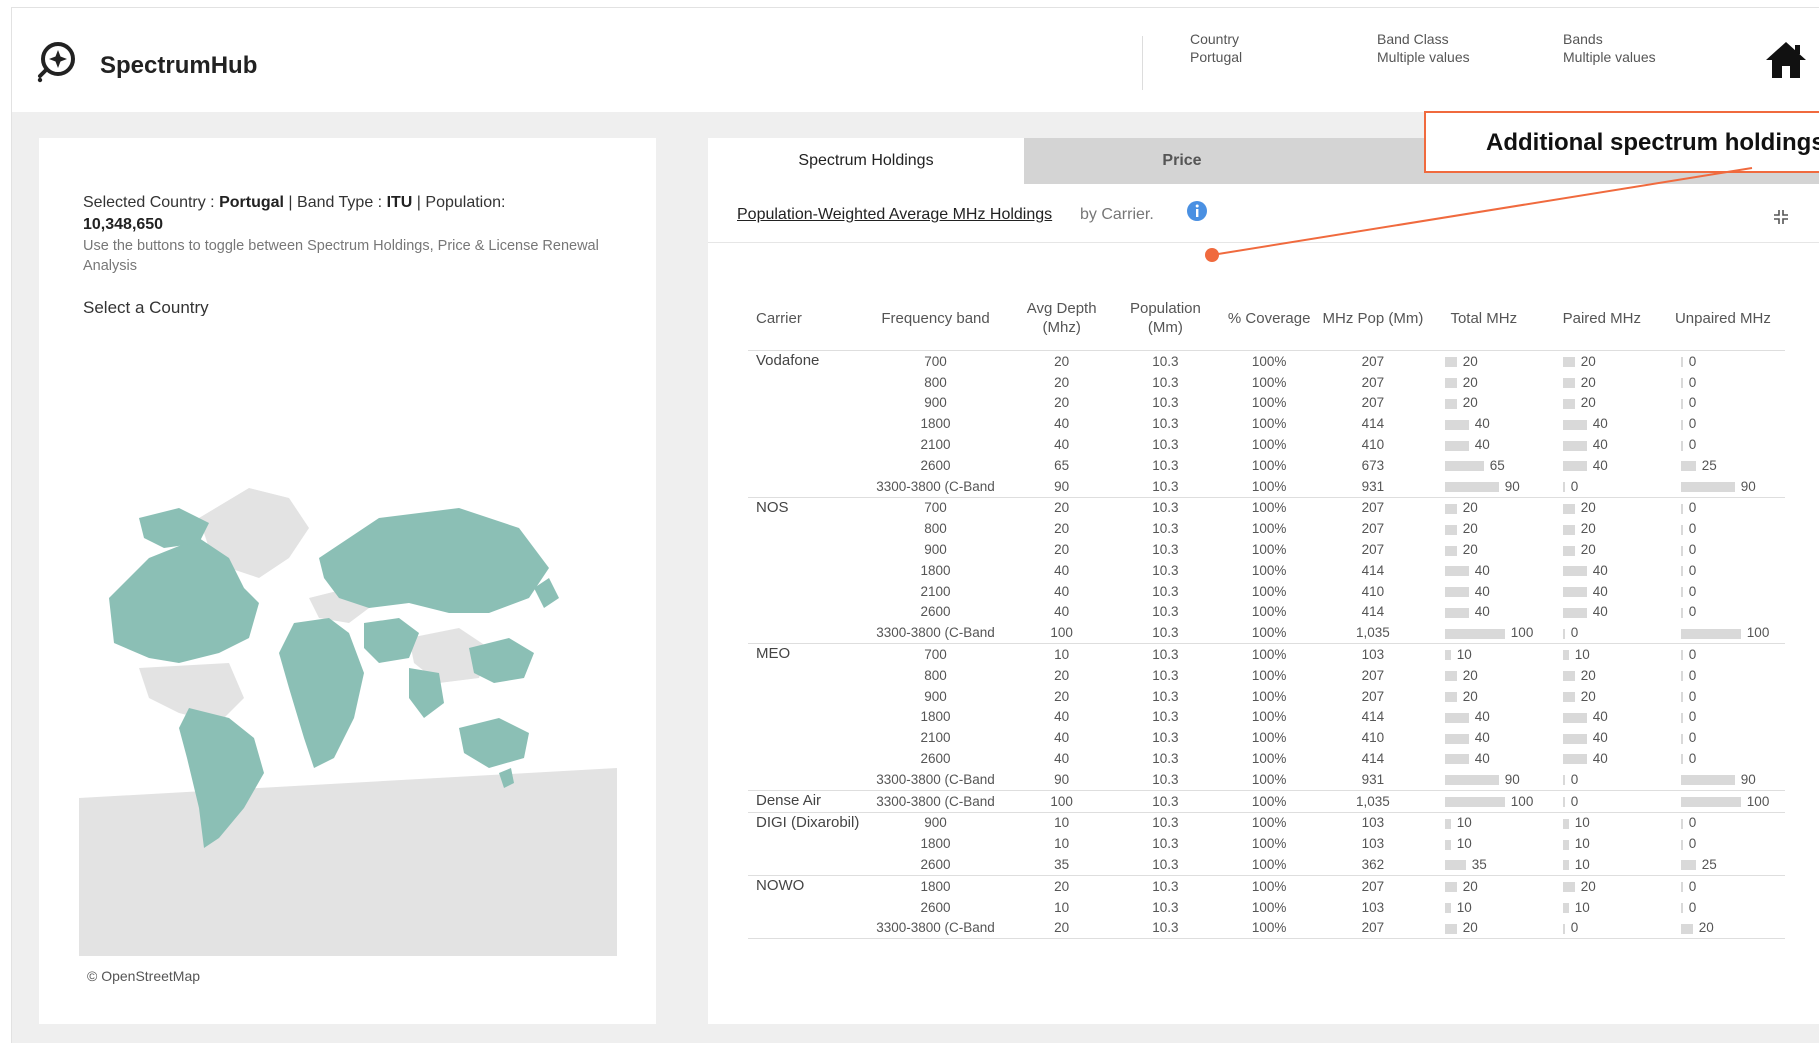  I want to click on cell-carrier: NOS, so click(805, 507).